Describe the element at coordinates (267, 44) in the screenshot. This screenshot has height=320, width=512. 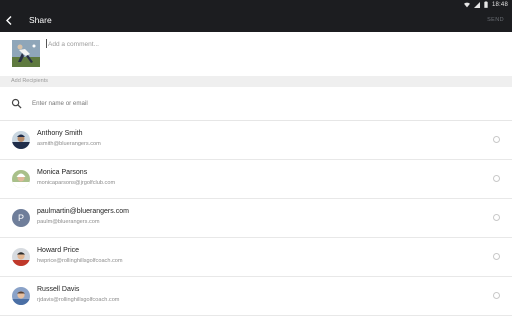
I see `comment-input` at that location.